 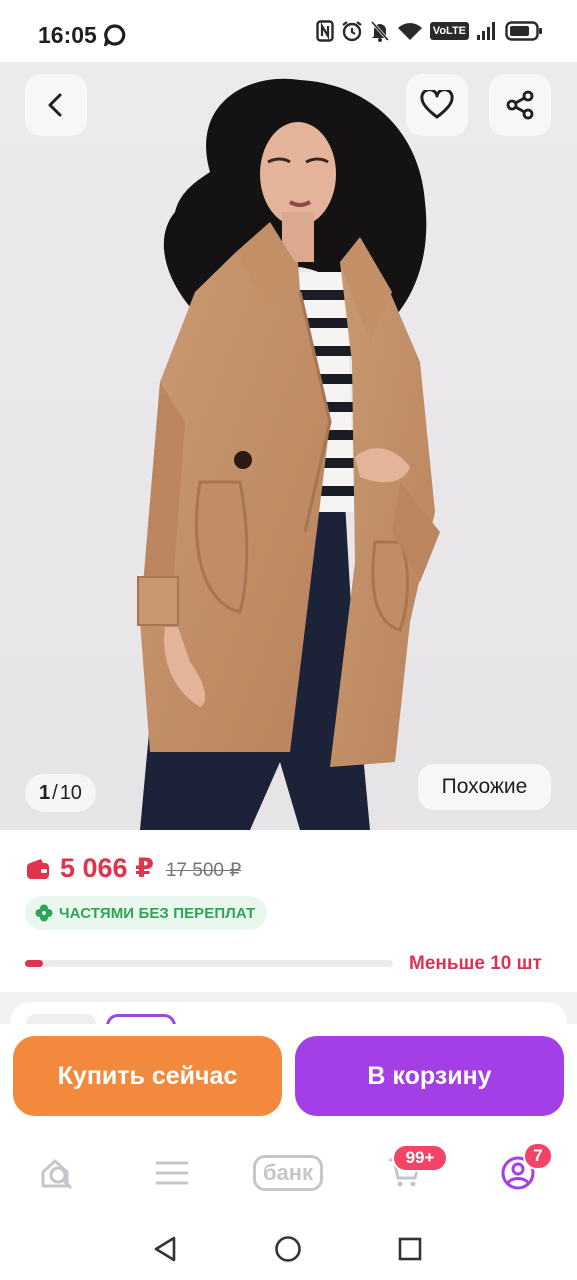 I want to click on bottom-navigation: банк, so click(x=288, y=1173).